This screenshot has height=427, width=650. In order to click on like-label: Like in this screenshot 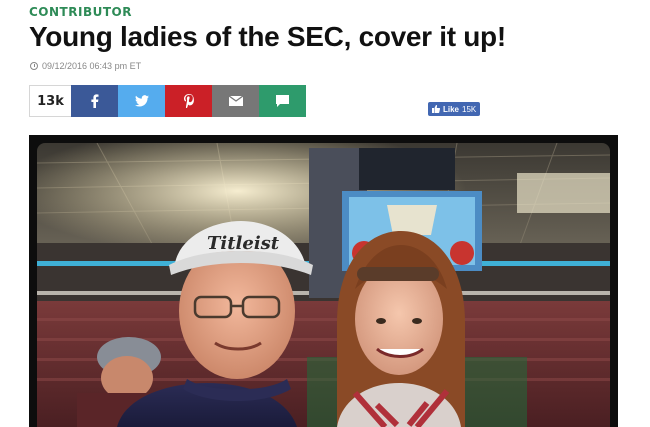, I will do `click(451, 109)`.